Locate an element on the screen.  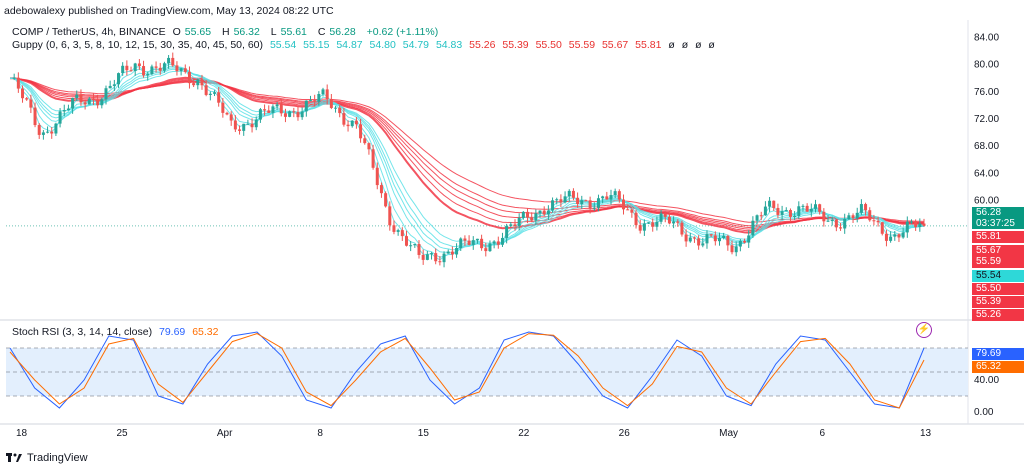
footer: TradingView is located at coordinates (47, 458).